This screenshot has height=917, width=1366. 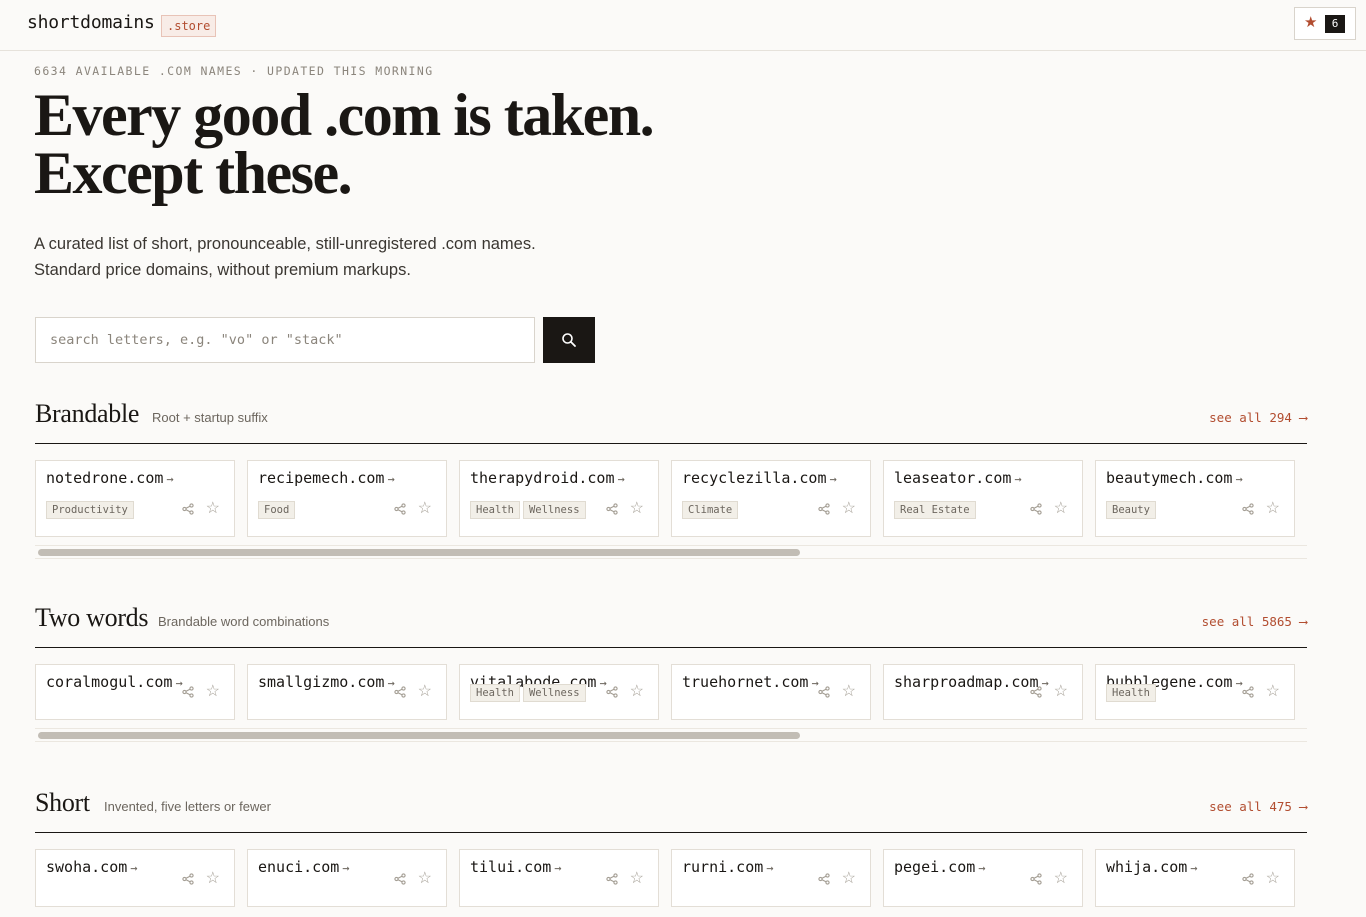 I want to click on domain-name: rurni.com →, so click(x=728, y=867).